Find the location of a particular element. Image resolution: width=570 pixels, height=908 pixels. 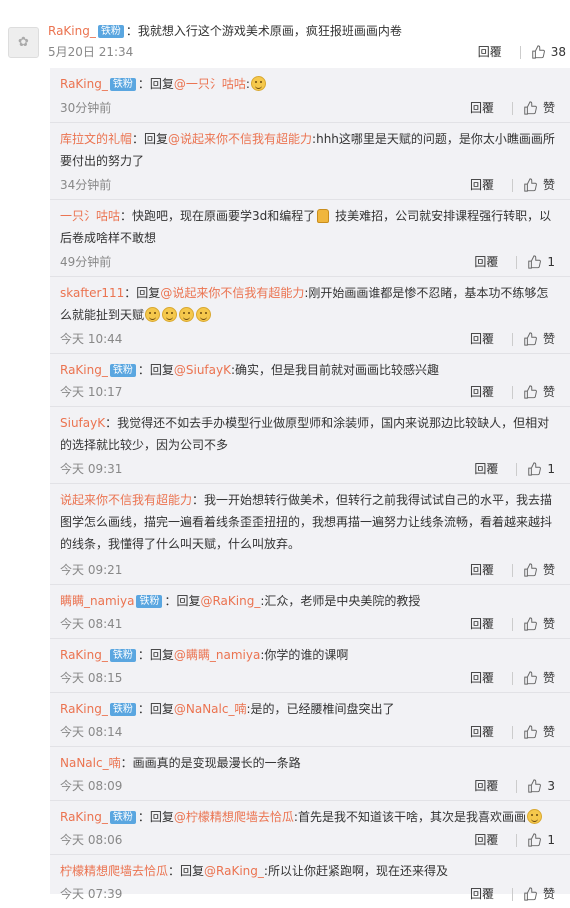

reply-username: 说起来你不信我有超能力 is located at coordinates (126, 500).